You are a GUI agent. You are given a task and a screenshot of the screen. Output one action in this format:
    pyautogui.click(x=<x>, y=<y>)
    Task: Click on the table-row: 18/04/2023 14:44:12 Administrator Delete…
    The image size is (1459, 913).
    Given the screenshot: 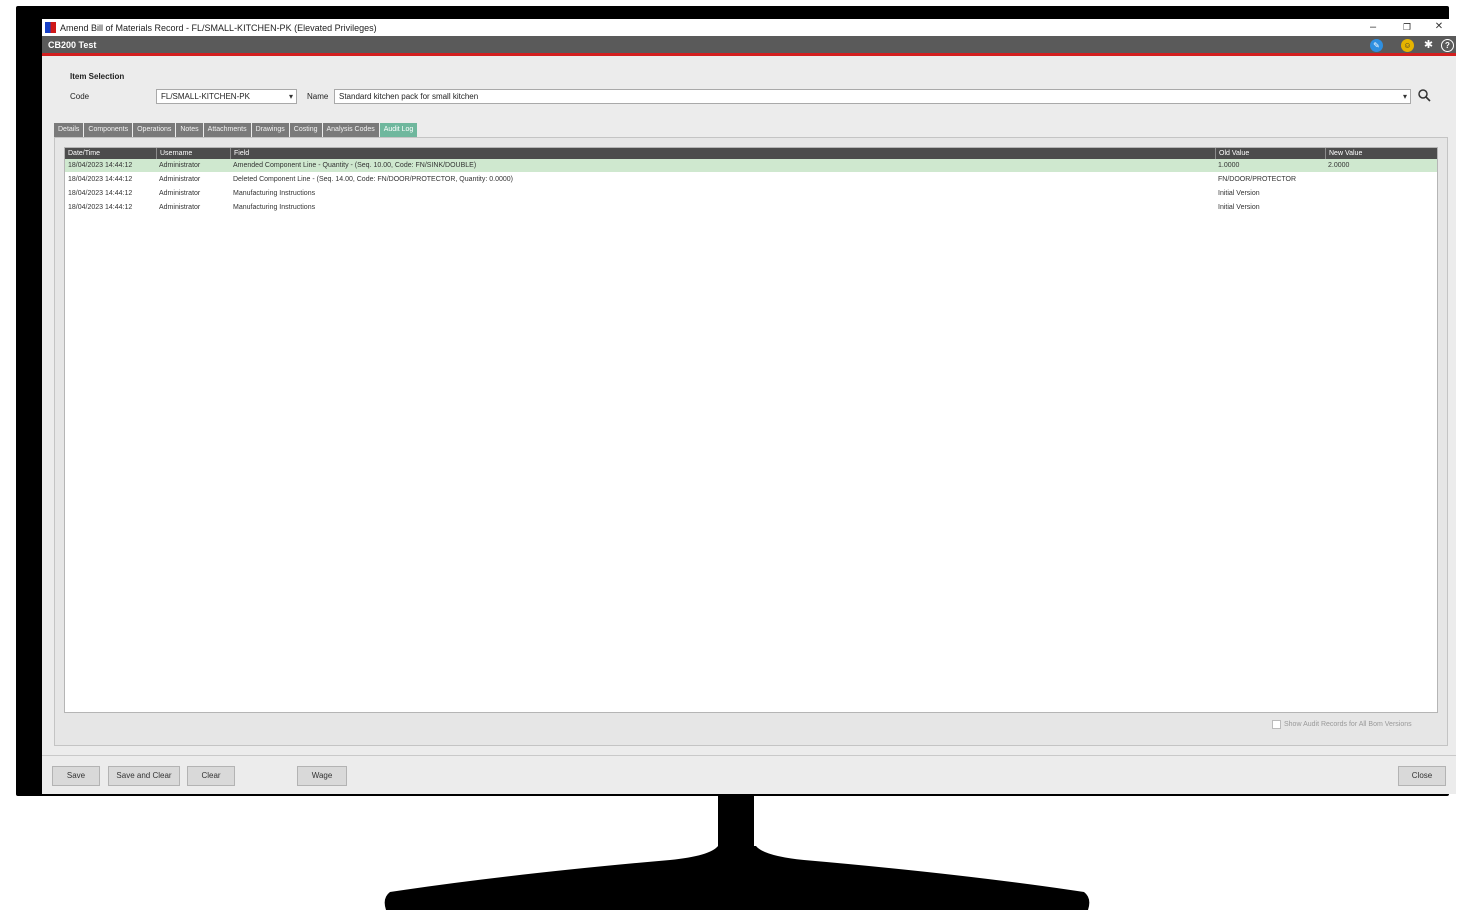 What is the action you would take?
    pyautogui.click(x=751, y=179)
    